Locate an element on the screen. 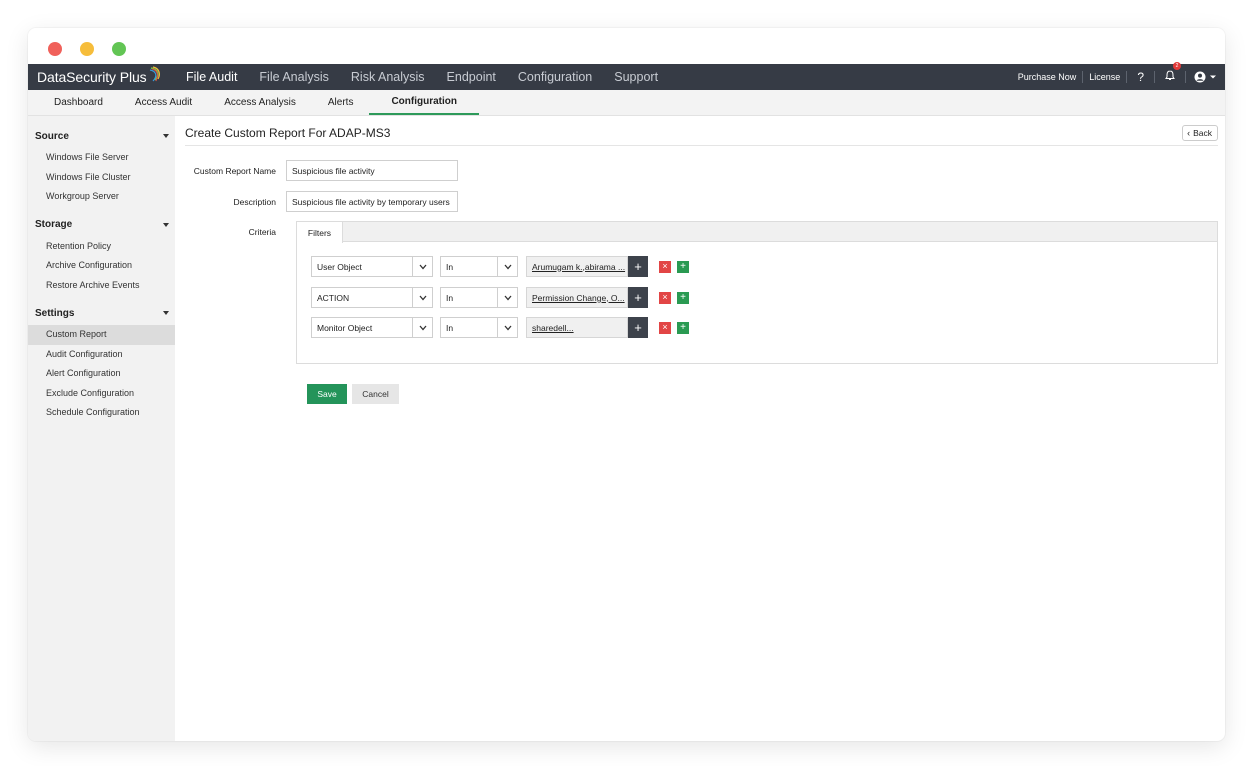 This screenshot has width=1254, height=766. user-menu is located at coordinates (1201, 77).